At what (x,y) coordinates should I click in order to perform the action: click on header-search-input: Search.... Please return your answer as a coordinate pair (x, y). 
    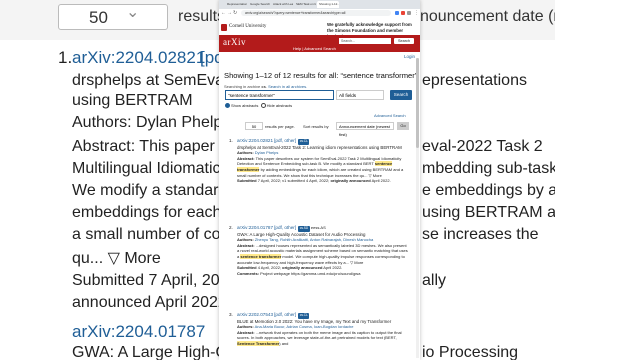
    Looking at the image, I should click on (365, 41).